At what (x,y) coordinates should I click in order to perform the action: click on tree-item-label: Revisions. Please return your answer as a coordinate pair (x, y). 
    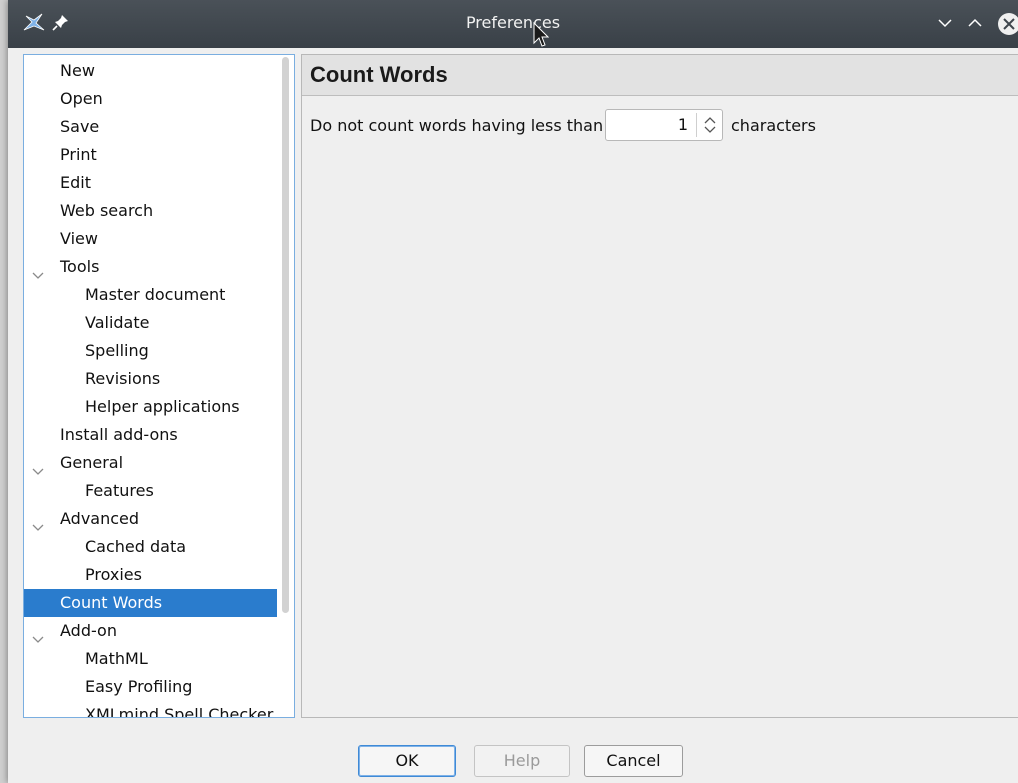
    Looking at the image, I should click on (123, 378).